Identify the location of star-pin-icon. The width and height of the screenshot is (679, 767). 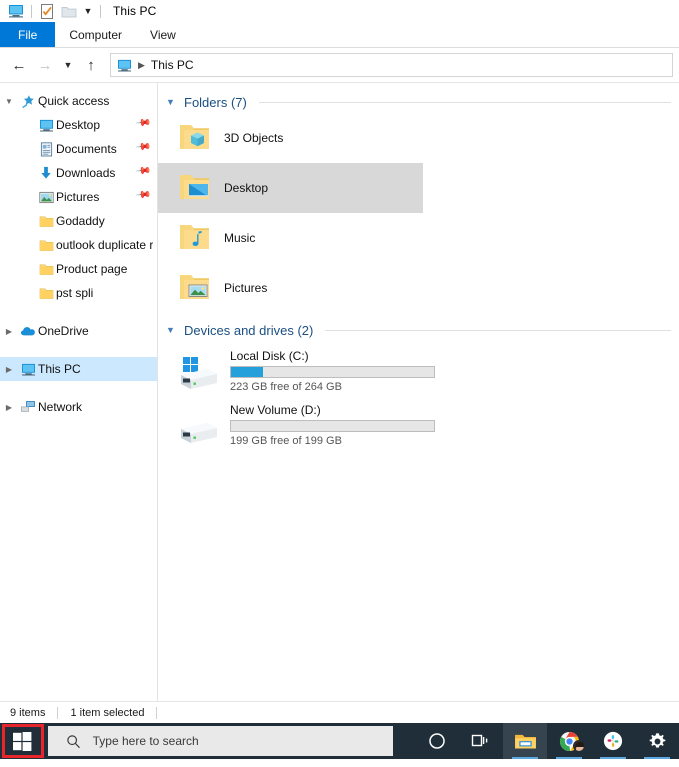
(28, 101).